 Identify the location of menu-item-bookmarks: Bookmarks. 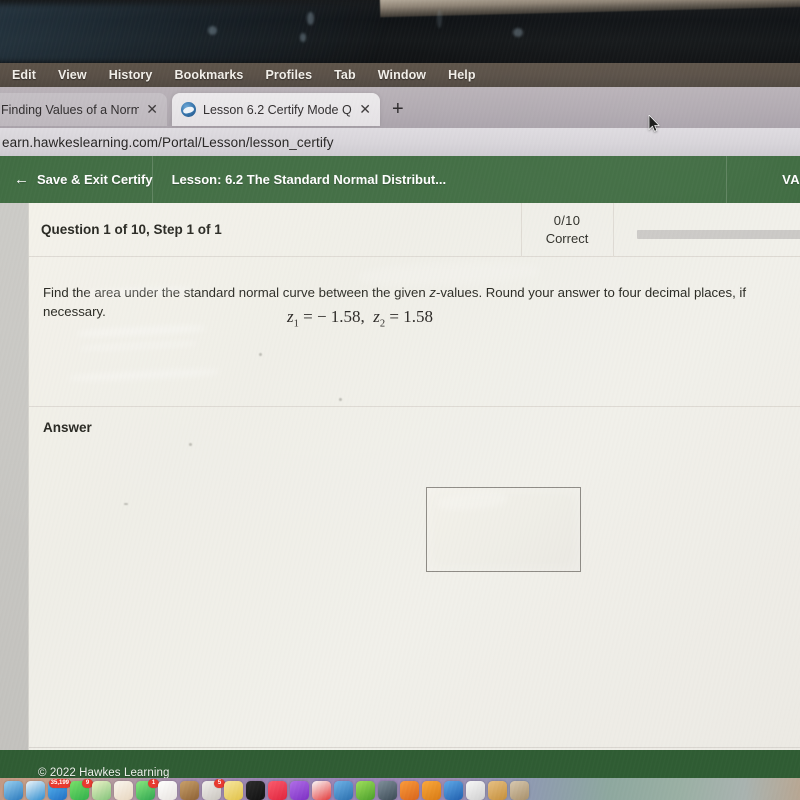
(208, 75).